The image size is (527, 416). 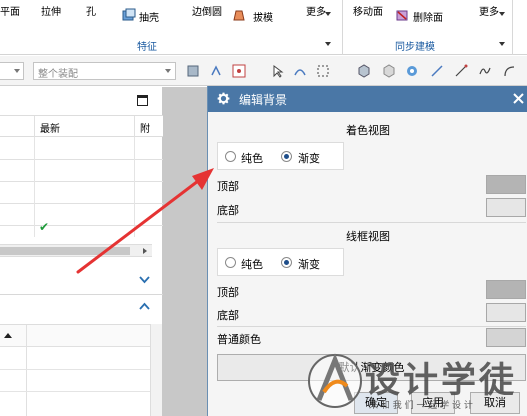 I want to click on watermark-logo-icon, so click(x=335, y=380).